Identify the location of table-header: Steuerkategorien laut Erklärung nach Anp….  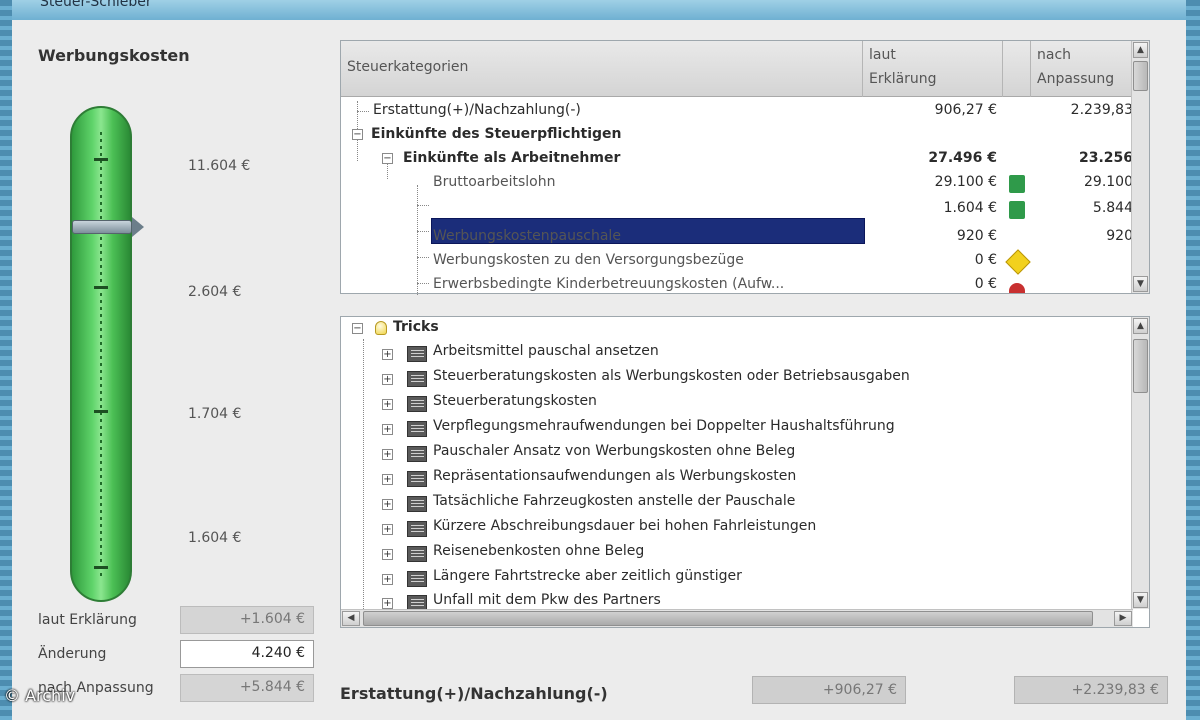
(737, 69).